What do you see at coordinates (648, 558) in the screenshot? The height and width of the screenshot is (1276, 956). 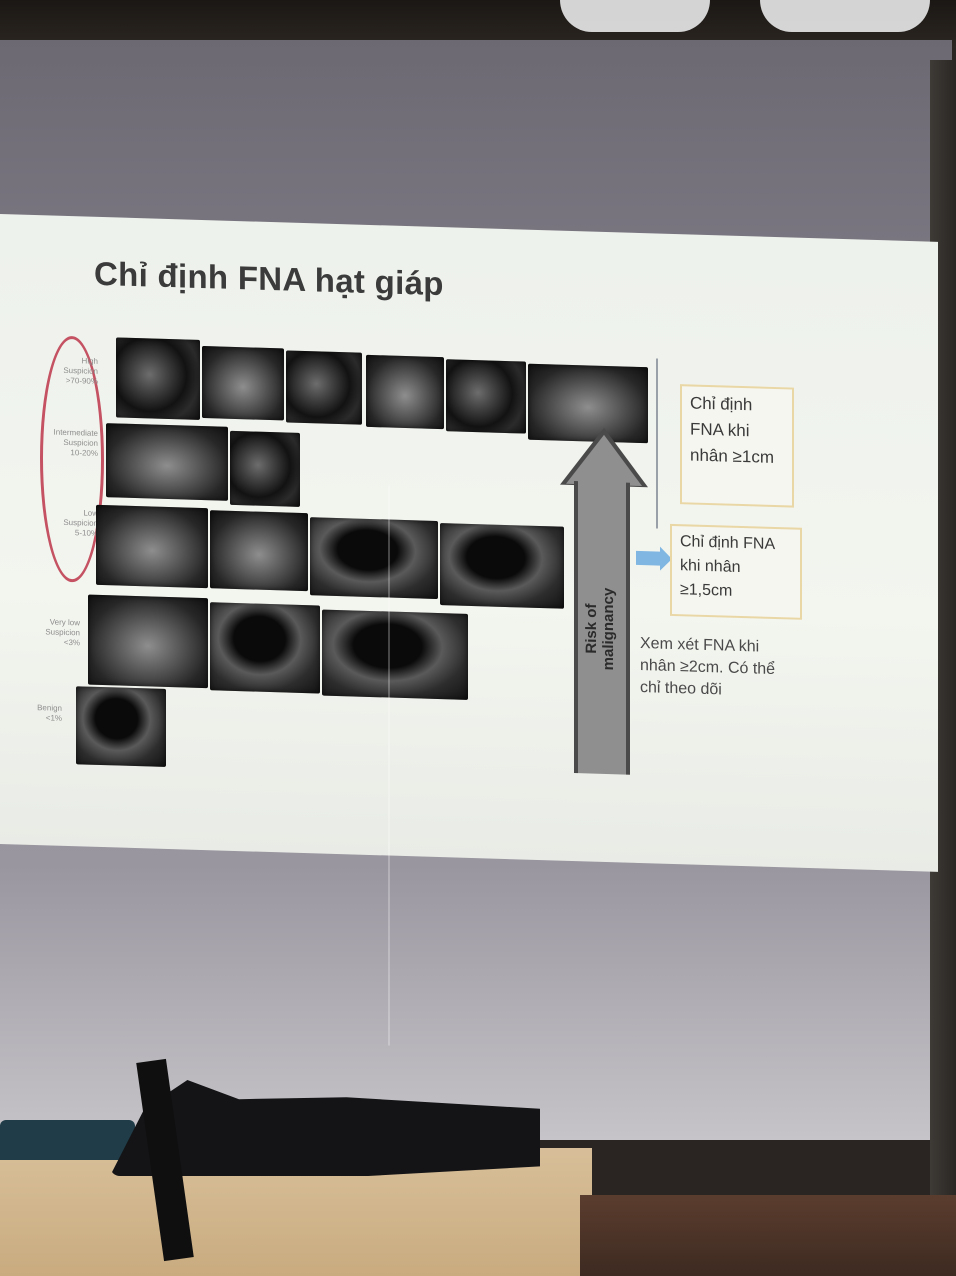 I see `arrow-right-icon` at bounding box center [648, 558].